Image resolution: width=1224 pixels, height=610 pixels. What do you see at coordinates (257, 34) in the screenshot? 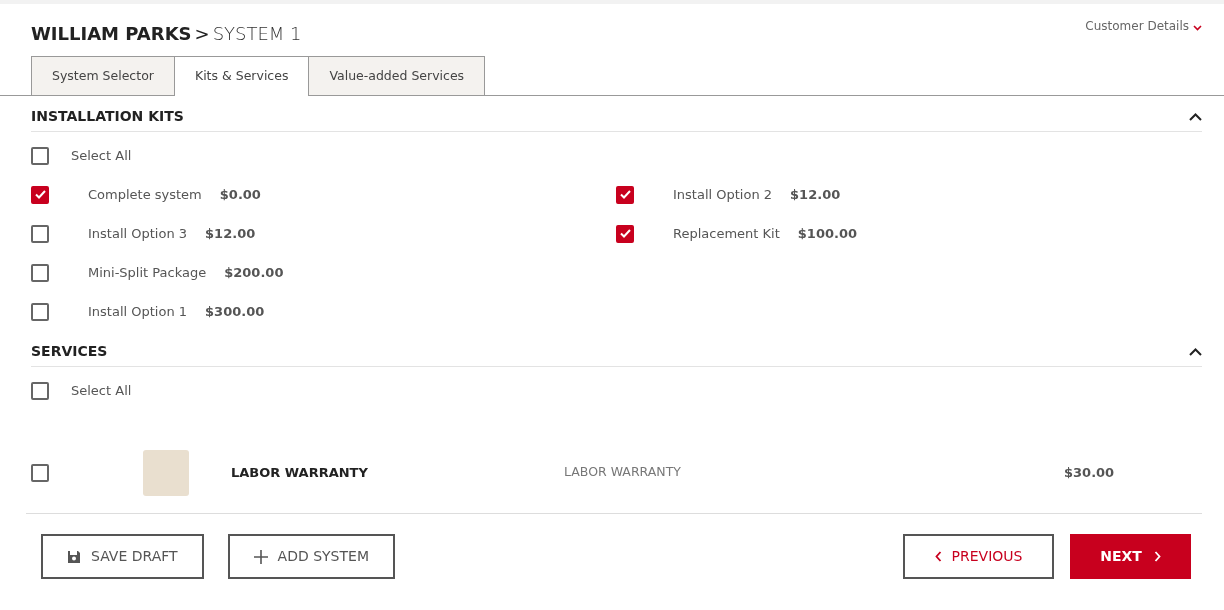
I see `system-name: SYSTEM 1` at bounding box center [257, 34].